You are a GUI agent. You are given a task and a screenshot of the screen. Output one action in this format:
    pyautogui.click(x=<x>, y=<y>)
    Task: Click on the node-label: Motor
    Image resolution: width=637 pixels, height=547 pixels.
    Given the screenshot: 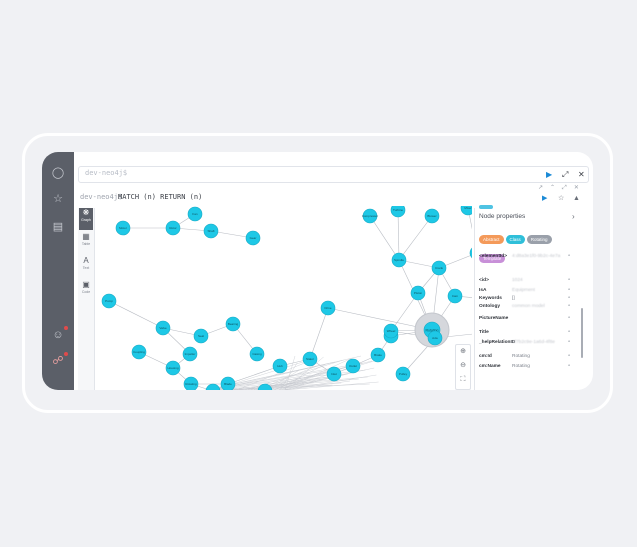 What is the action you would take?
    pyautogui.click(x=123, y=228)
    